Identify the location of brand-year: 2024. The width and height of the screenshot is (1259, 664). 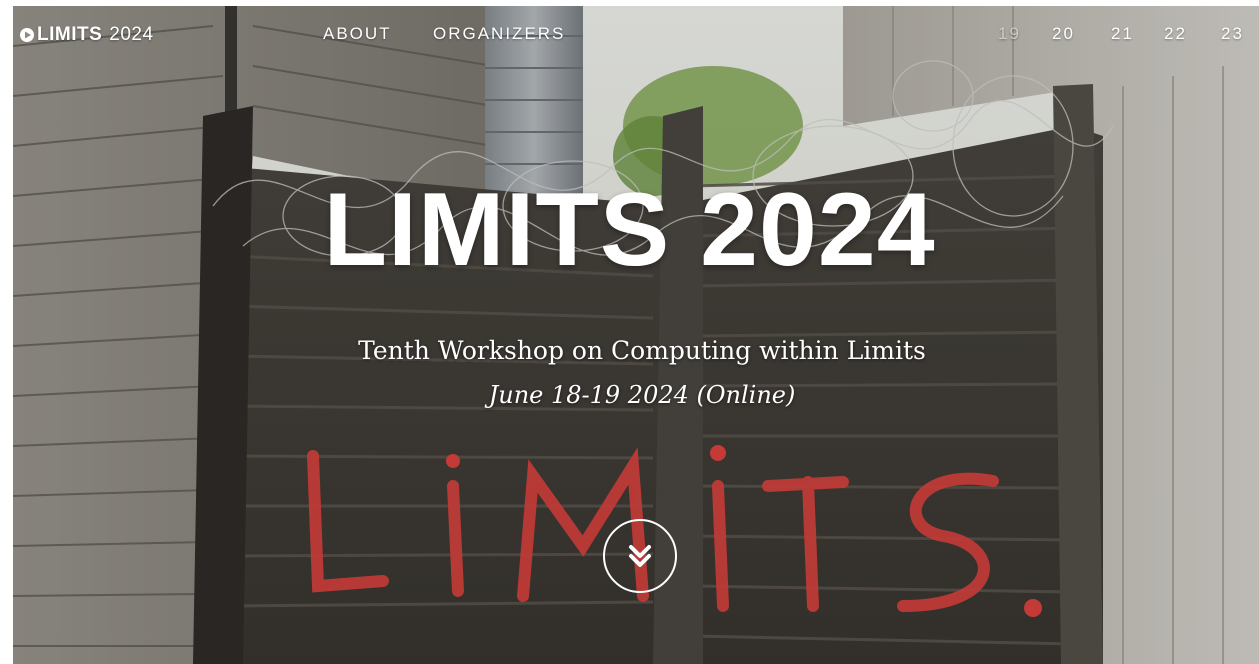
(131, 34).